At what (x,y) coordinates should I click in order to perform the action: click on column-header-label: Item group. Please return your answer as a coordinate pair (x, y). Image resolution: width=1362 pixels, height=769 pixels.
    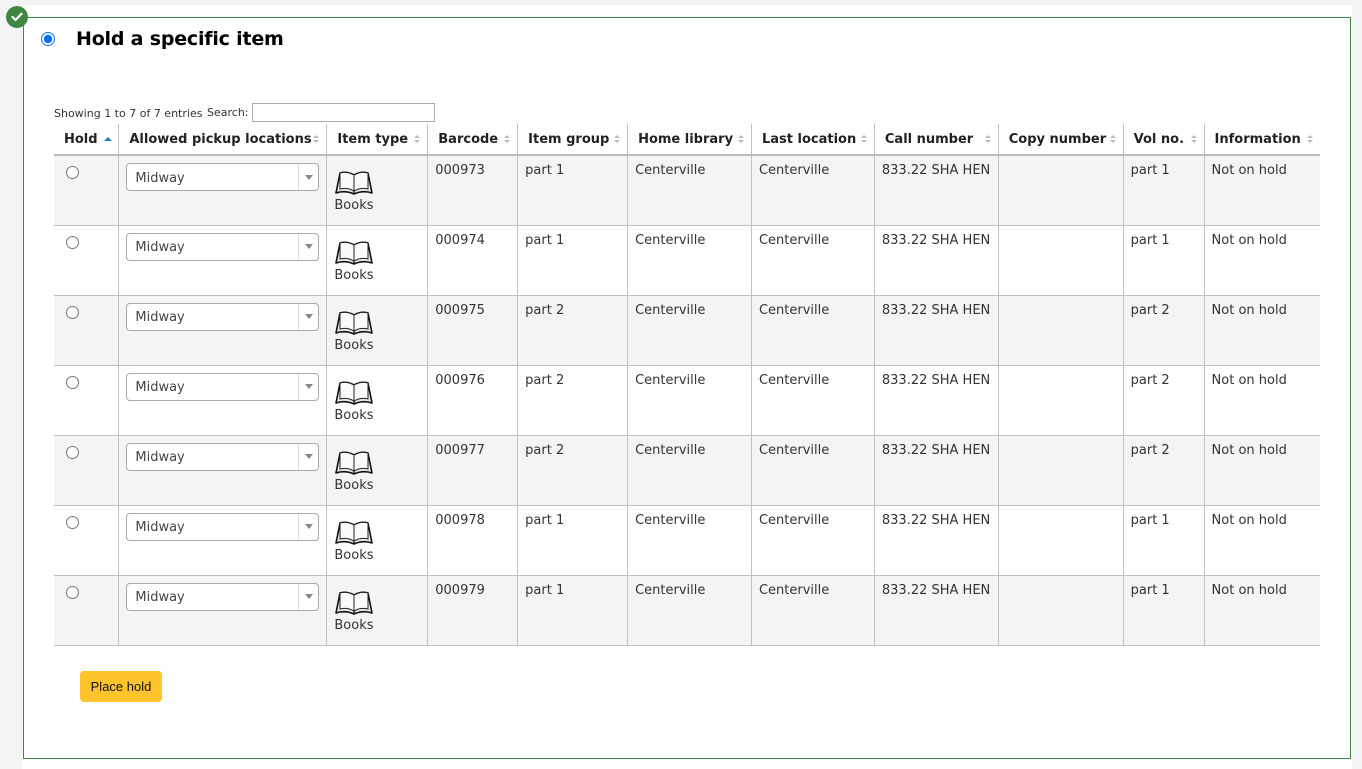
    Looking at the image, I should click on (569, 139).